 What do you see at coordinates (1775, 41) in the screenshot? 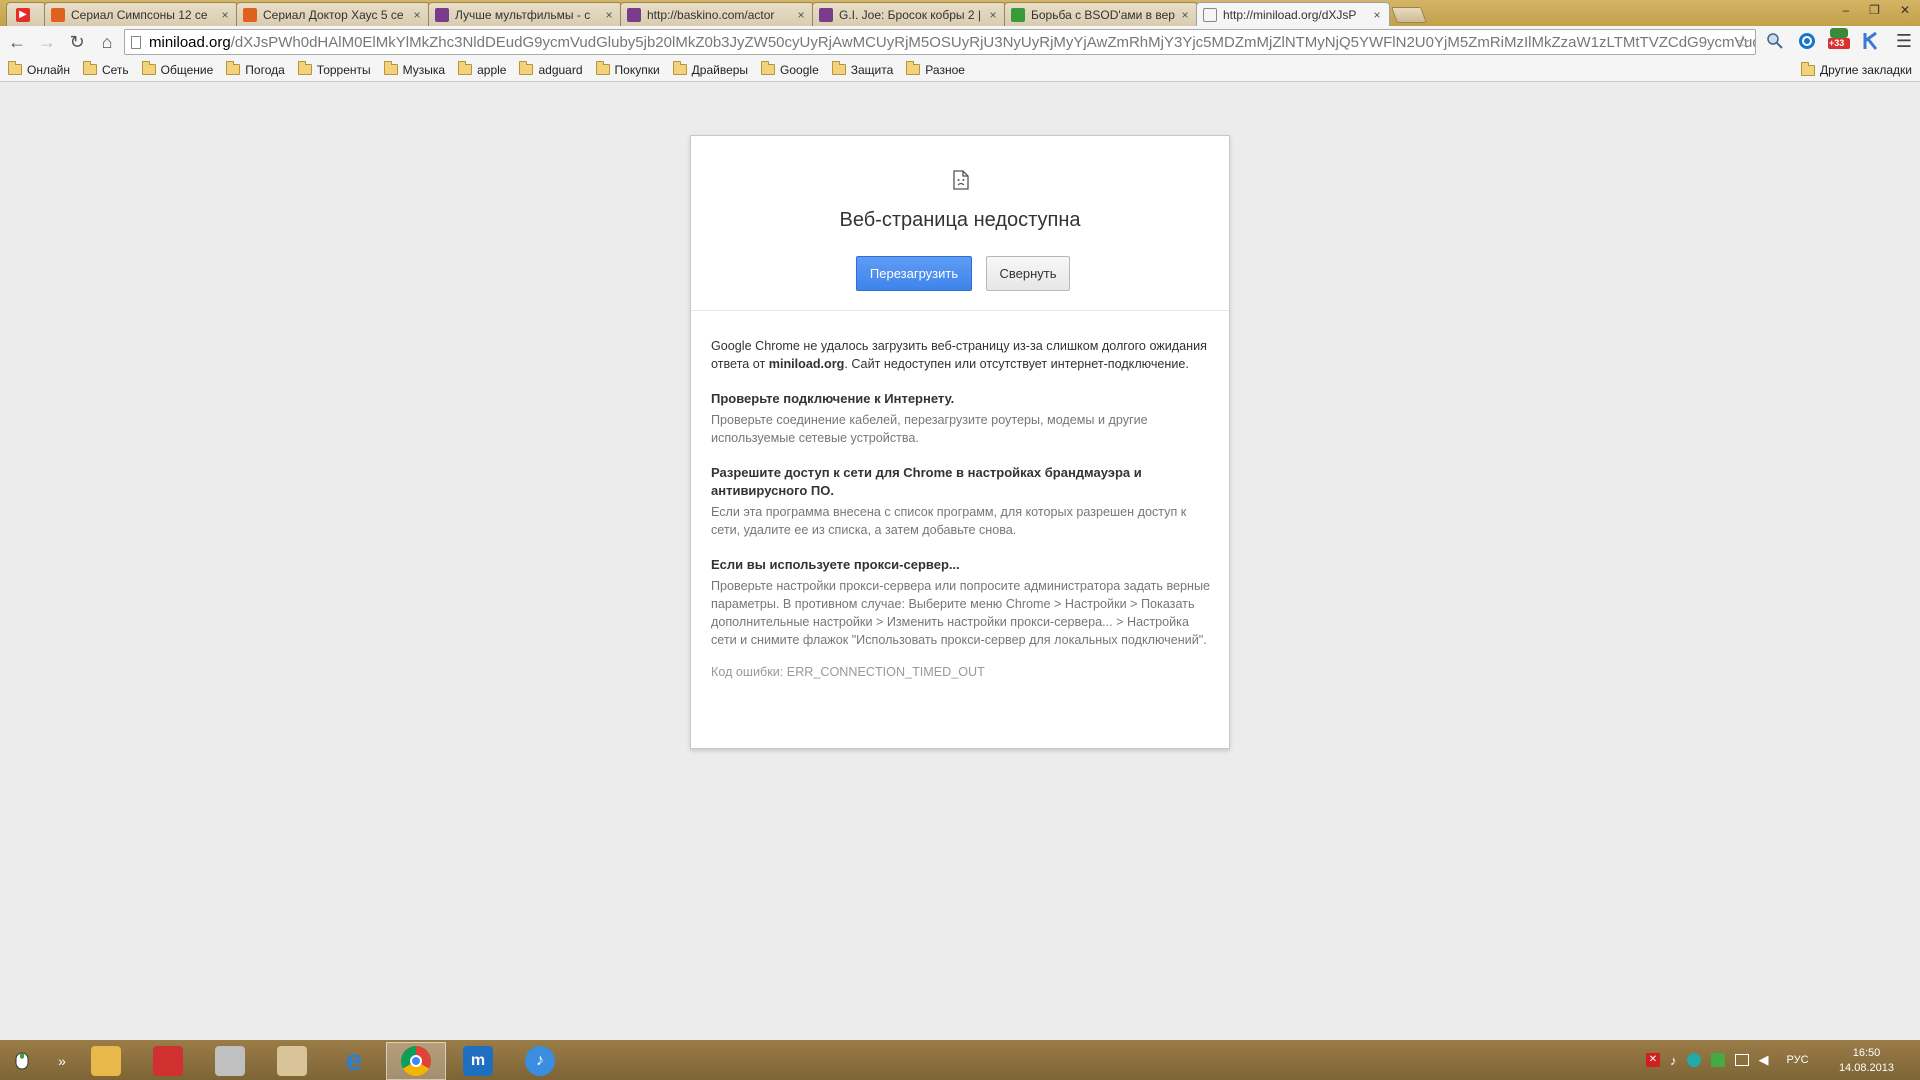
I see `extension-search-icon` at bounding box center [1775, 41].